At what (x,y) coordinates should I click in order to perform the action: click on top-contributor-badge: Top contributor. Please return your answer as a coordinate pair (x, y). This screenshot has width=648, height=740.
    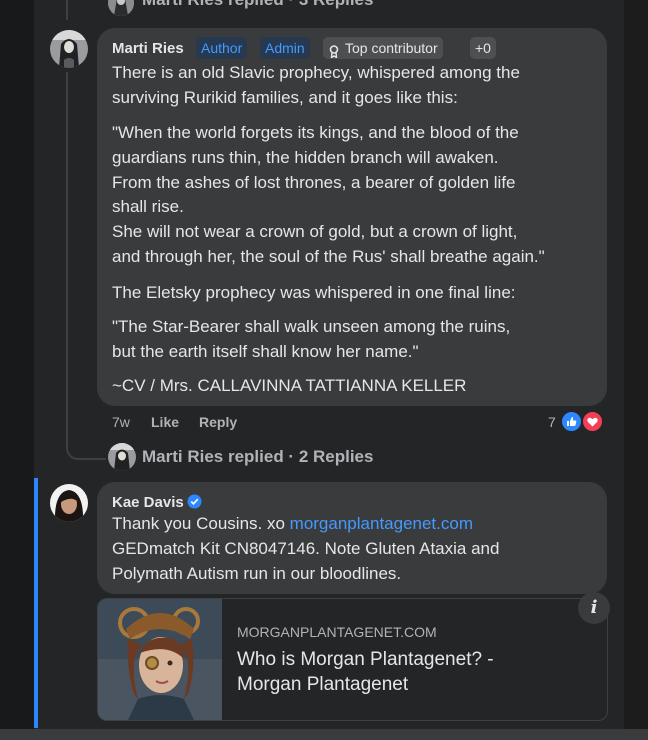
    Looking at the image, I should click on (383, 48).